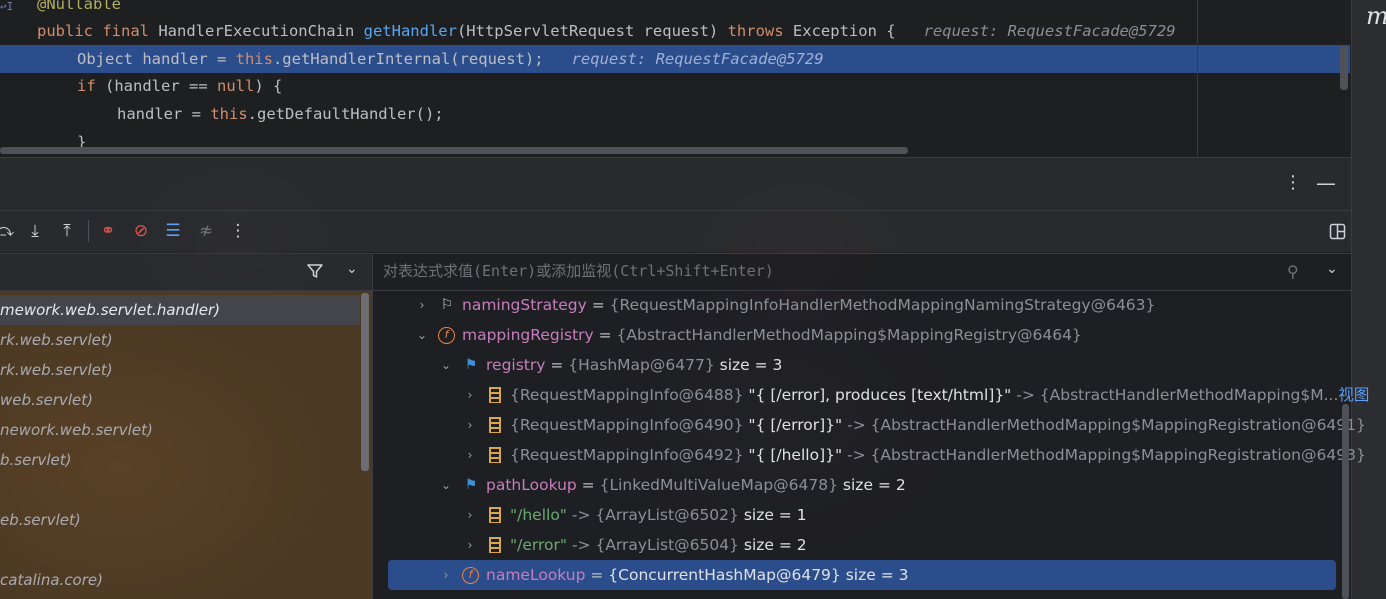  I want to click on frame-label: catalina.core), so click(51, 580).